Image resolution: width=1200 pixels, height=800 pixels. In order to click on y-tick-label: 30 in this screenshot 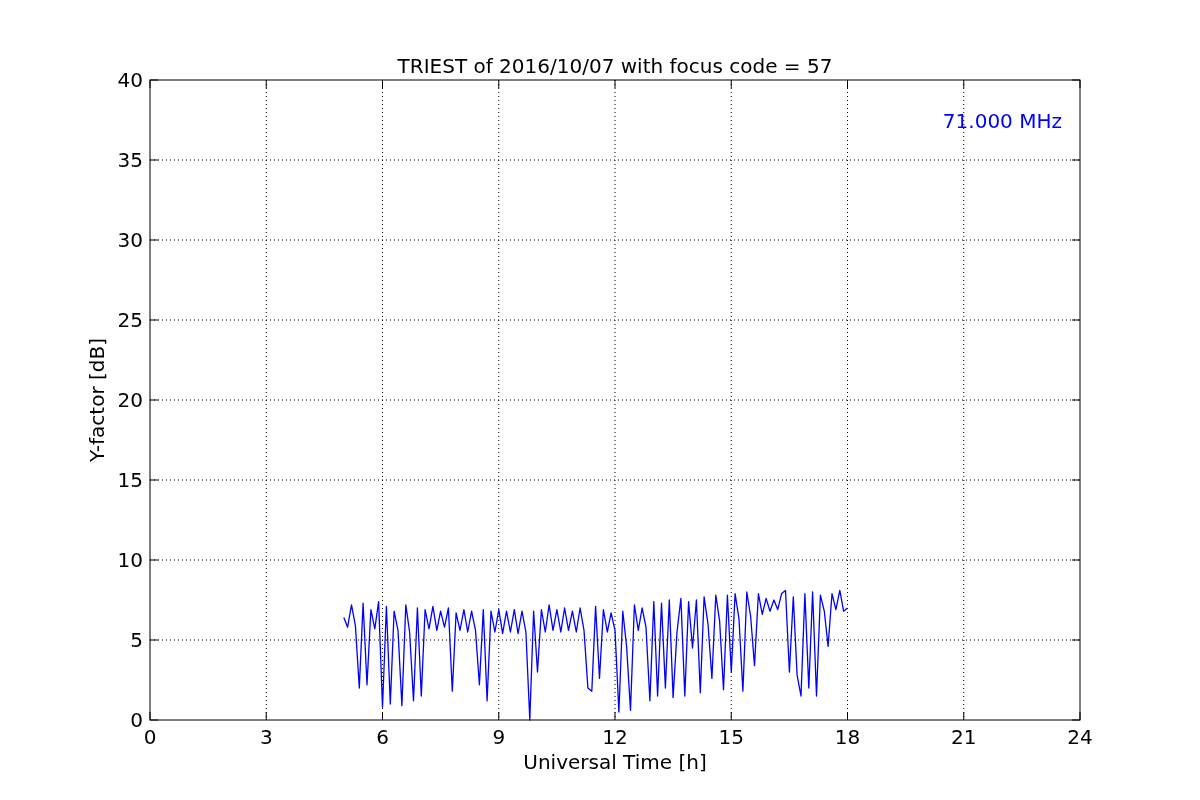, I will do `click(130, 240)`.